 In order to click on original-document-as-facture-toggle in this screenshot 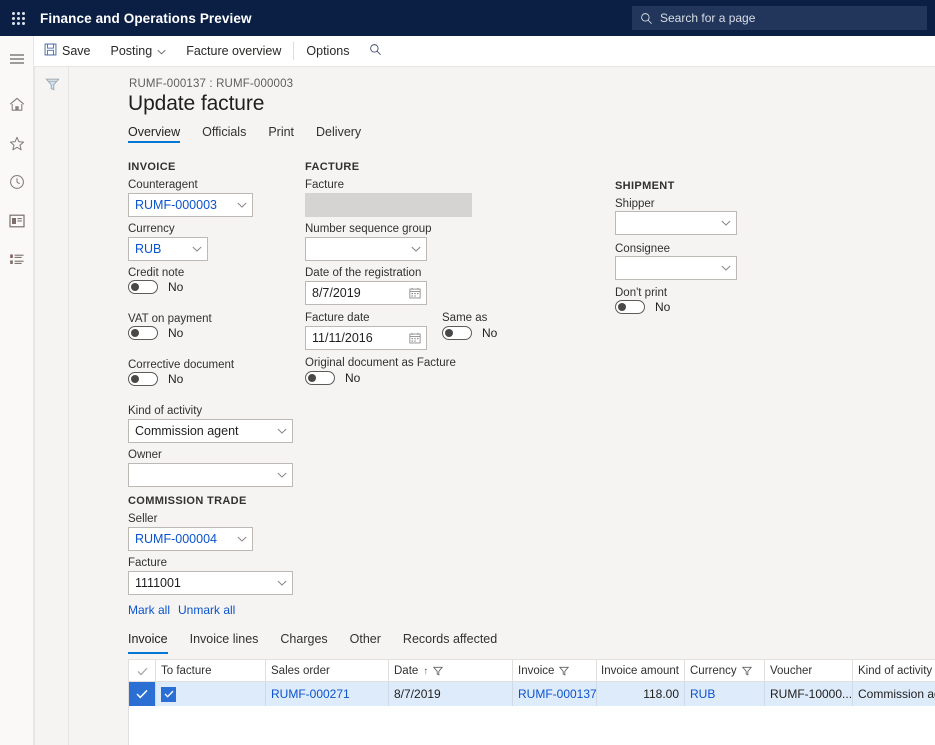, I will do `click(320, 378)`.